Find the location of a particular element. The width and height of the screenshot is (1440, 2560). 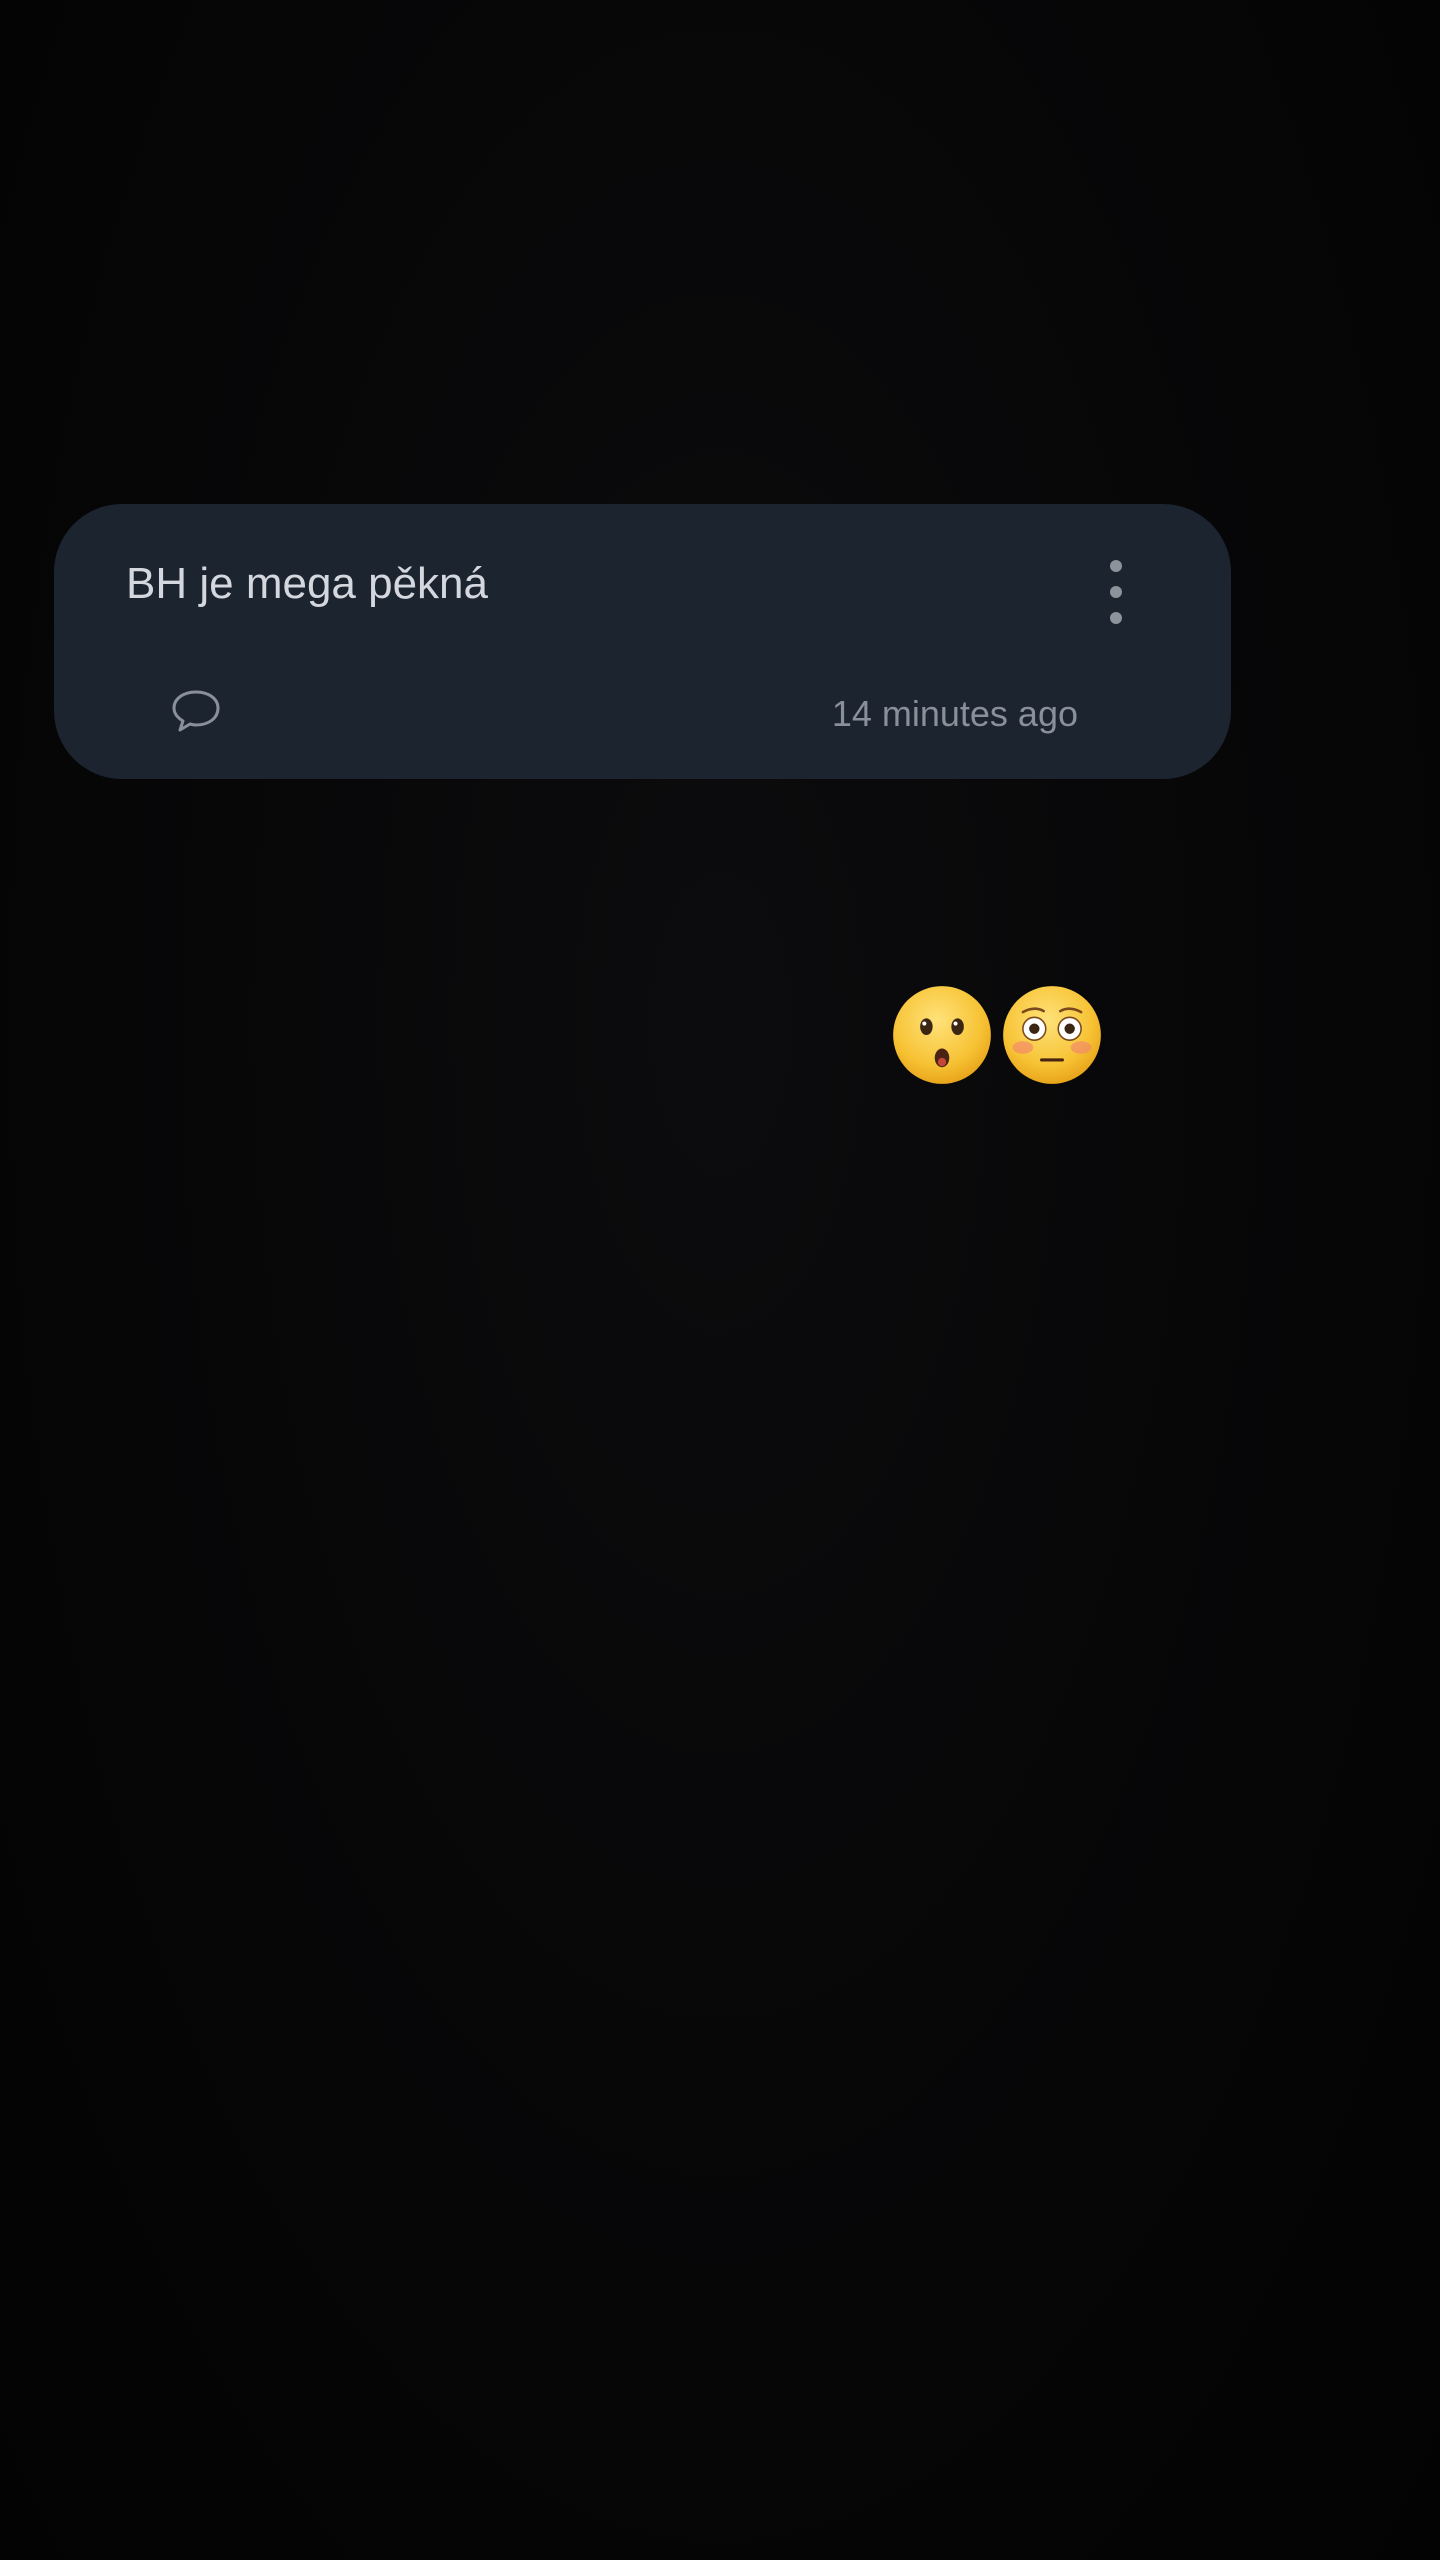

more-options-button is located at coordinates (1116, 592).